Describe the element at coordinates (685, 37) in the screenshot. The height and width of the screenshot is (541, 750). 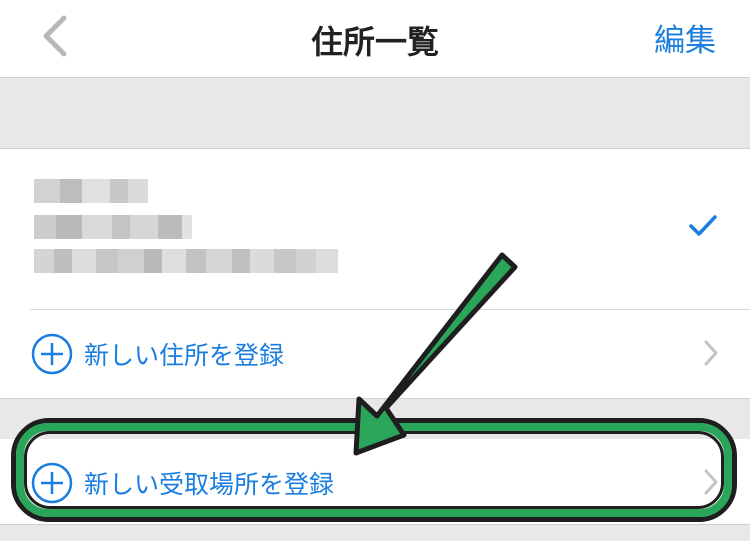
I see `edit-button: 編集` at that location.